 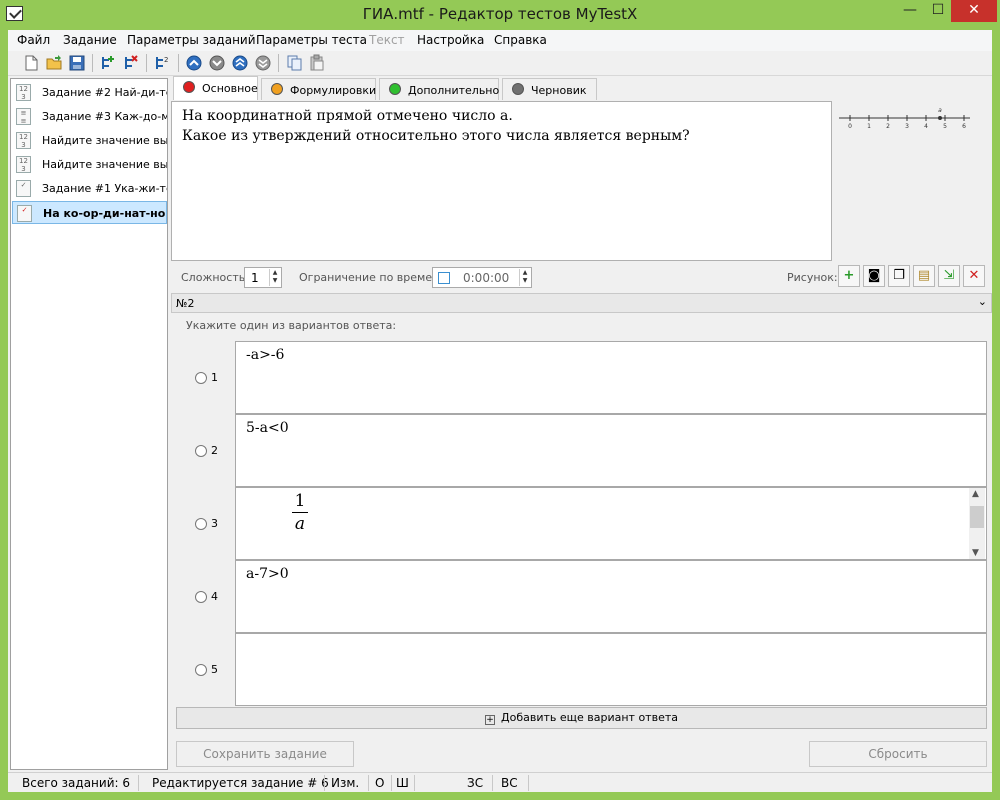 What do you see at coordinates (300, 524) in the screenshot?
I see `fraction-denominator: a` at bounding box center [300, 524].